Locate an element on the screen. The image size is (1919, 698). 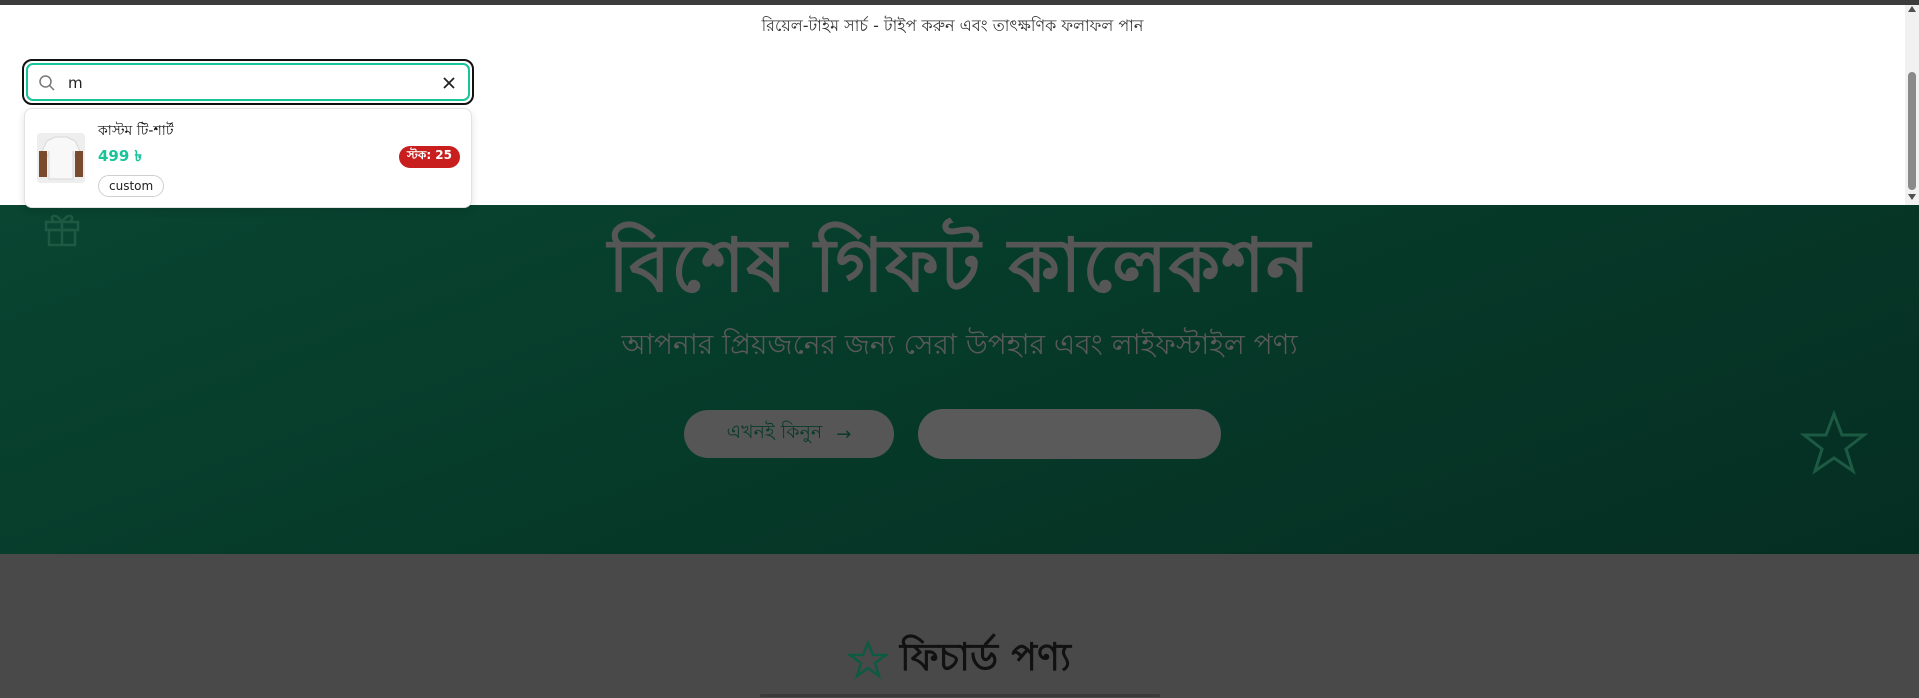
product-name: কাস্টম টি-শার্ট is located at coordinates (136, 131).